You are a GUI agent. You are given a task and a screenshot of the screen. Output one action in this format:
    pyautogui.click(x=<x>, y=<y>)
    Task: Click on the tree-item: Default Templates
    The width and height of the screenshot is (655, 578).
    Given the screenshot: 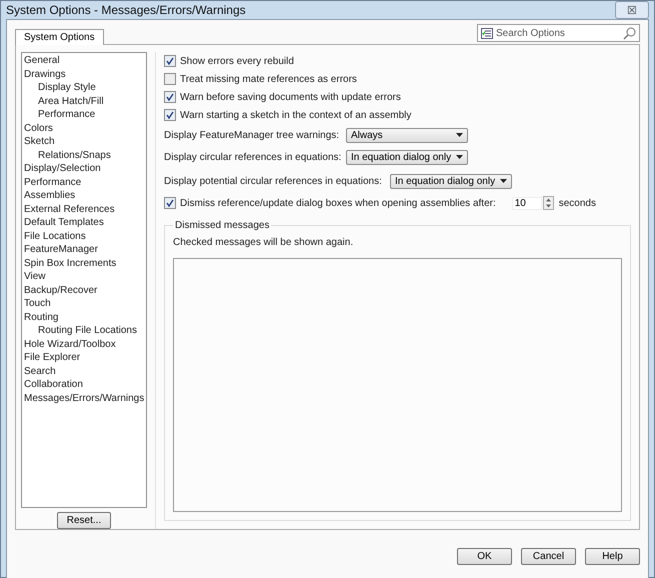 What is the action you would take?
    pyautogui.click(x=64, y=223)
    